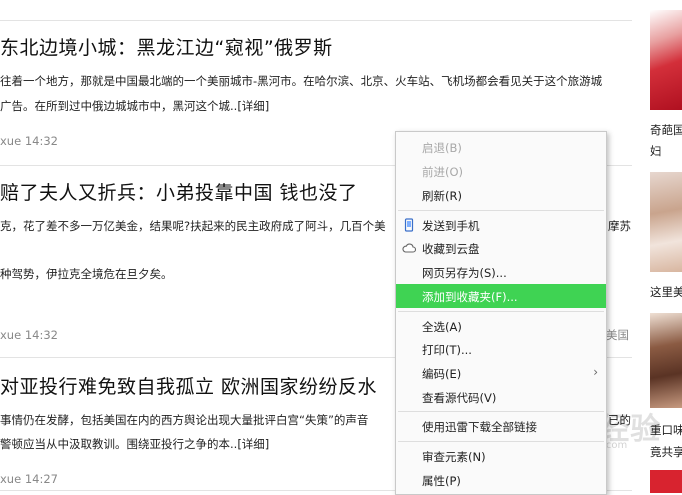 This screenshot has height=495, width=682. What do you see at coordinates (617, 335) in the screenshot?
I see `tag-label: 美国` at bounding box center [617, 335].